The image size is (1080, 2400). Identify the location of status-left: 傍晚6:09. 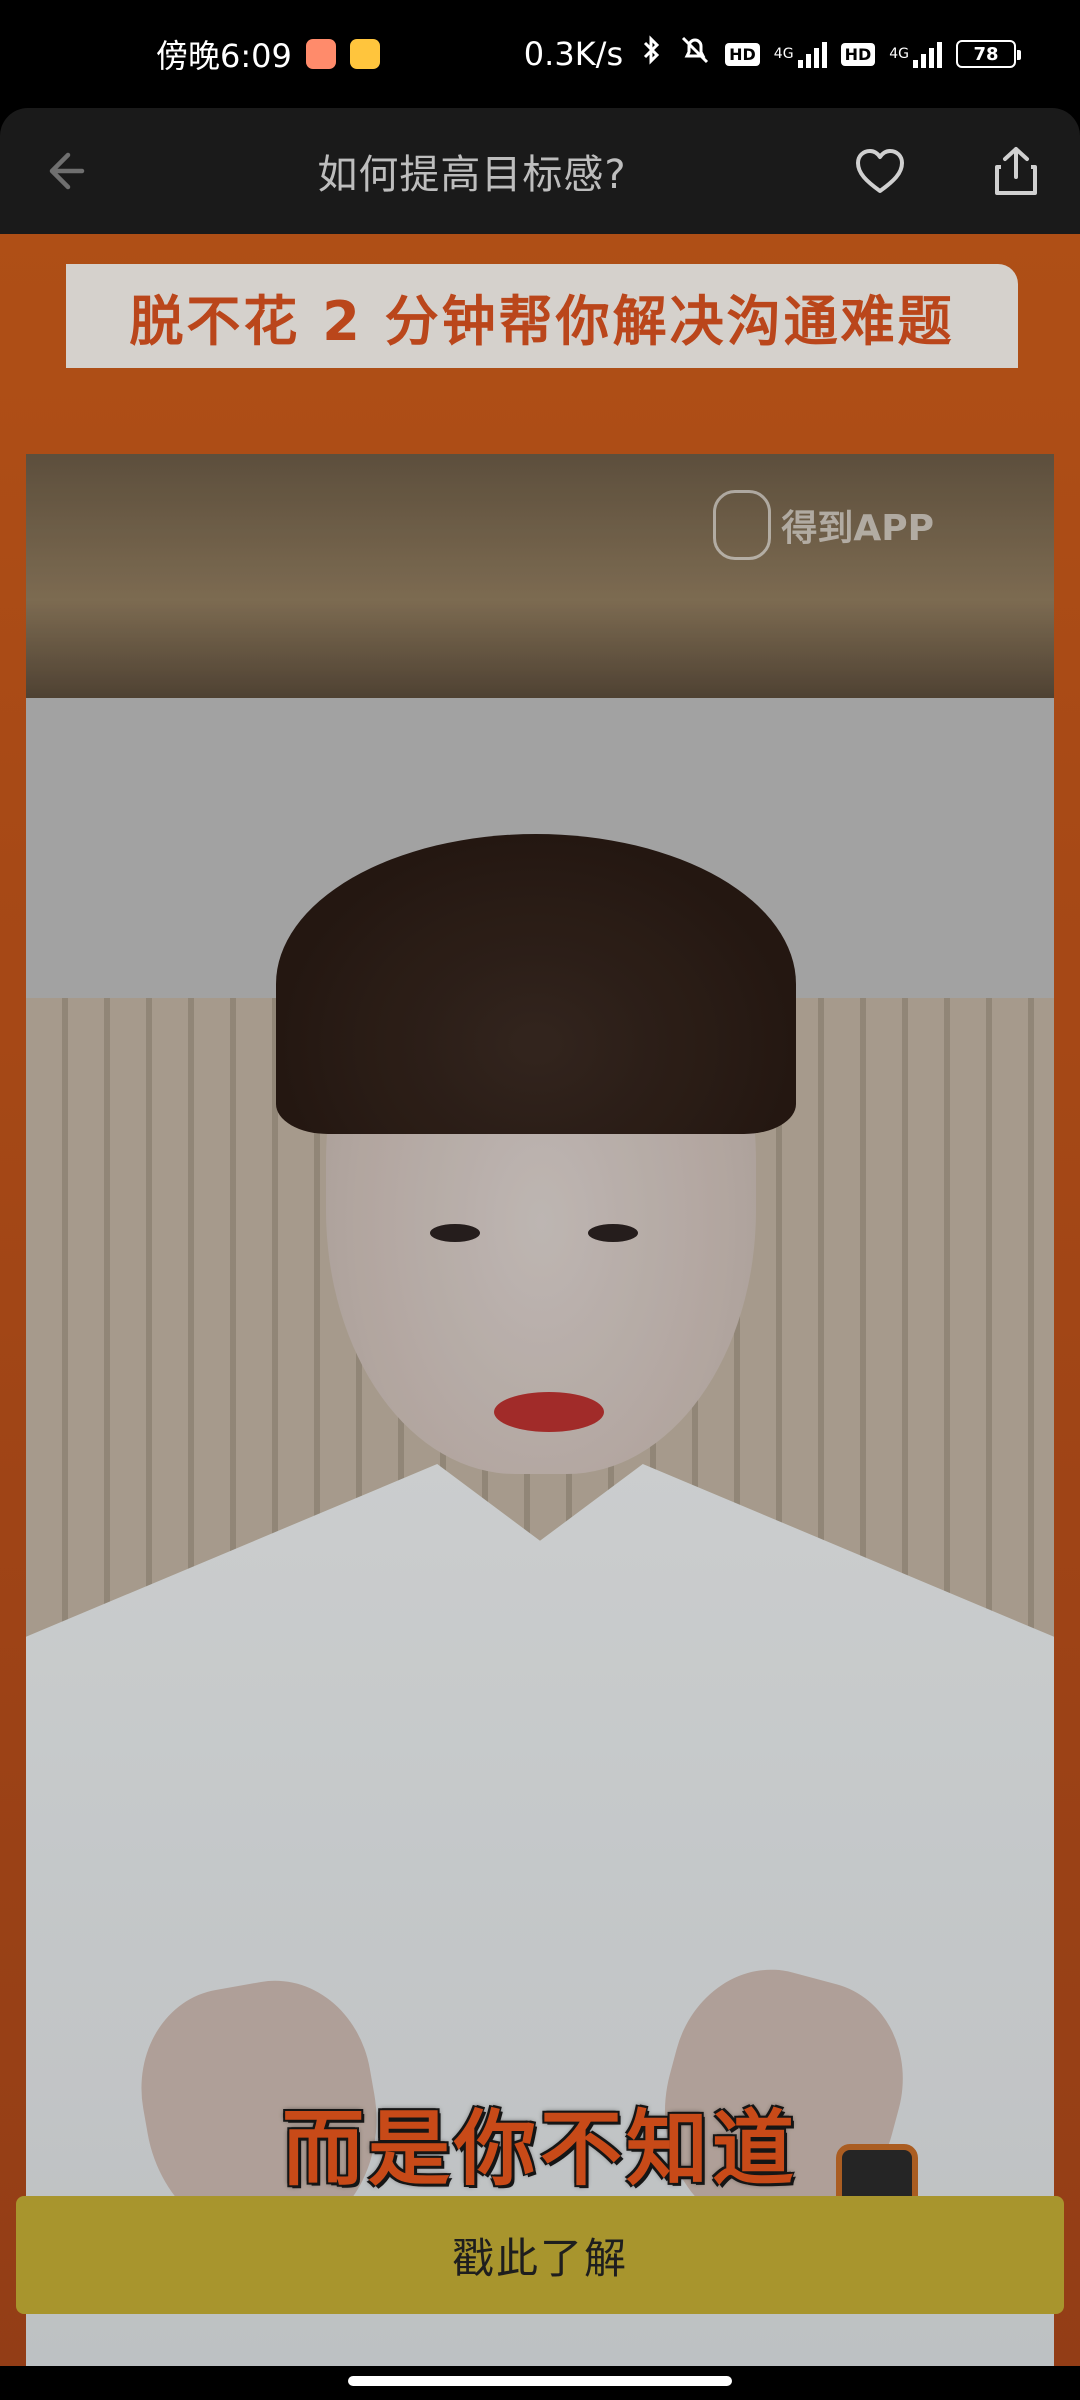
(268, 54).